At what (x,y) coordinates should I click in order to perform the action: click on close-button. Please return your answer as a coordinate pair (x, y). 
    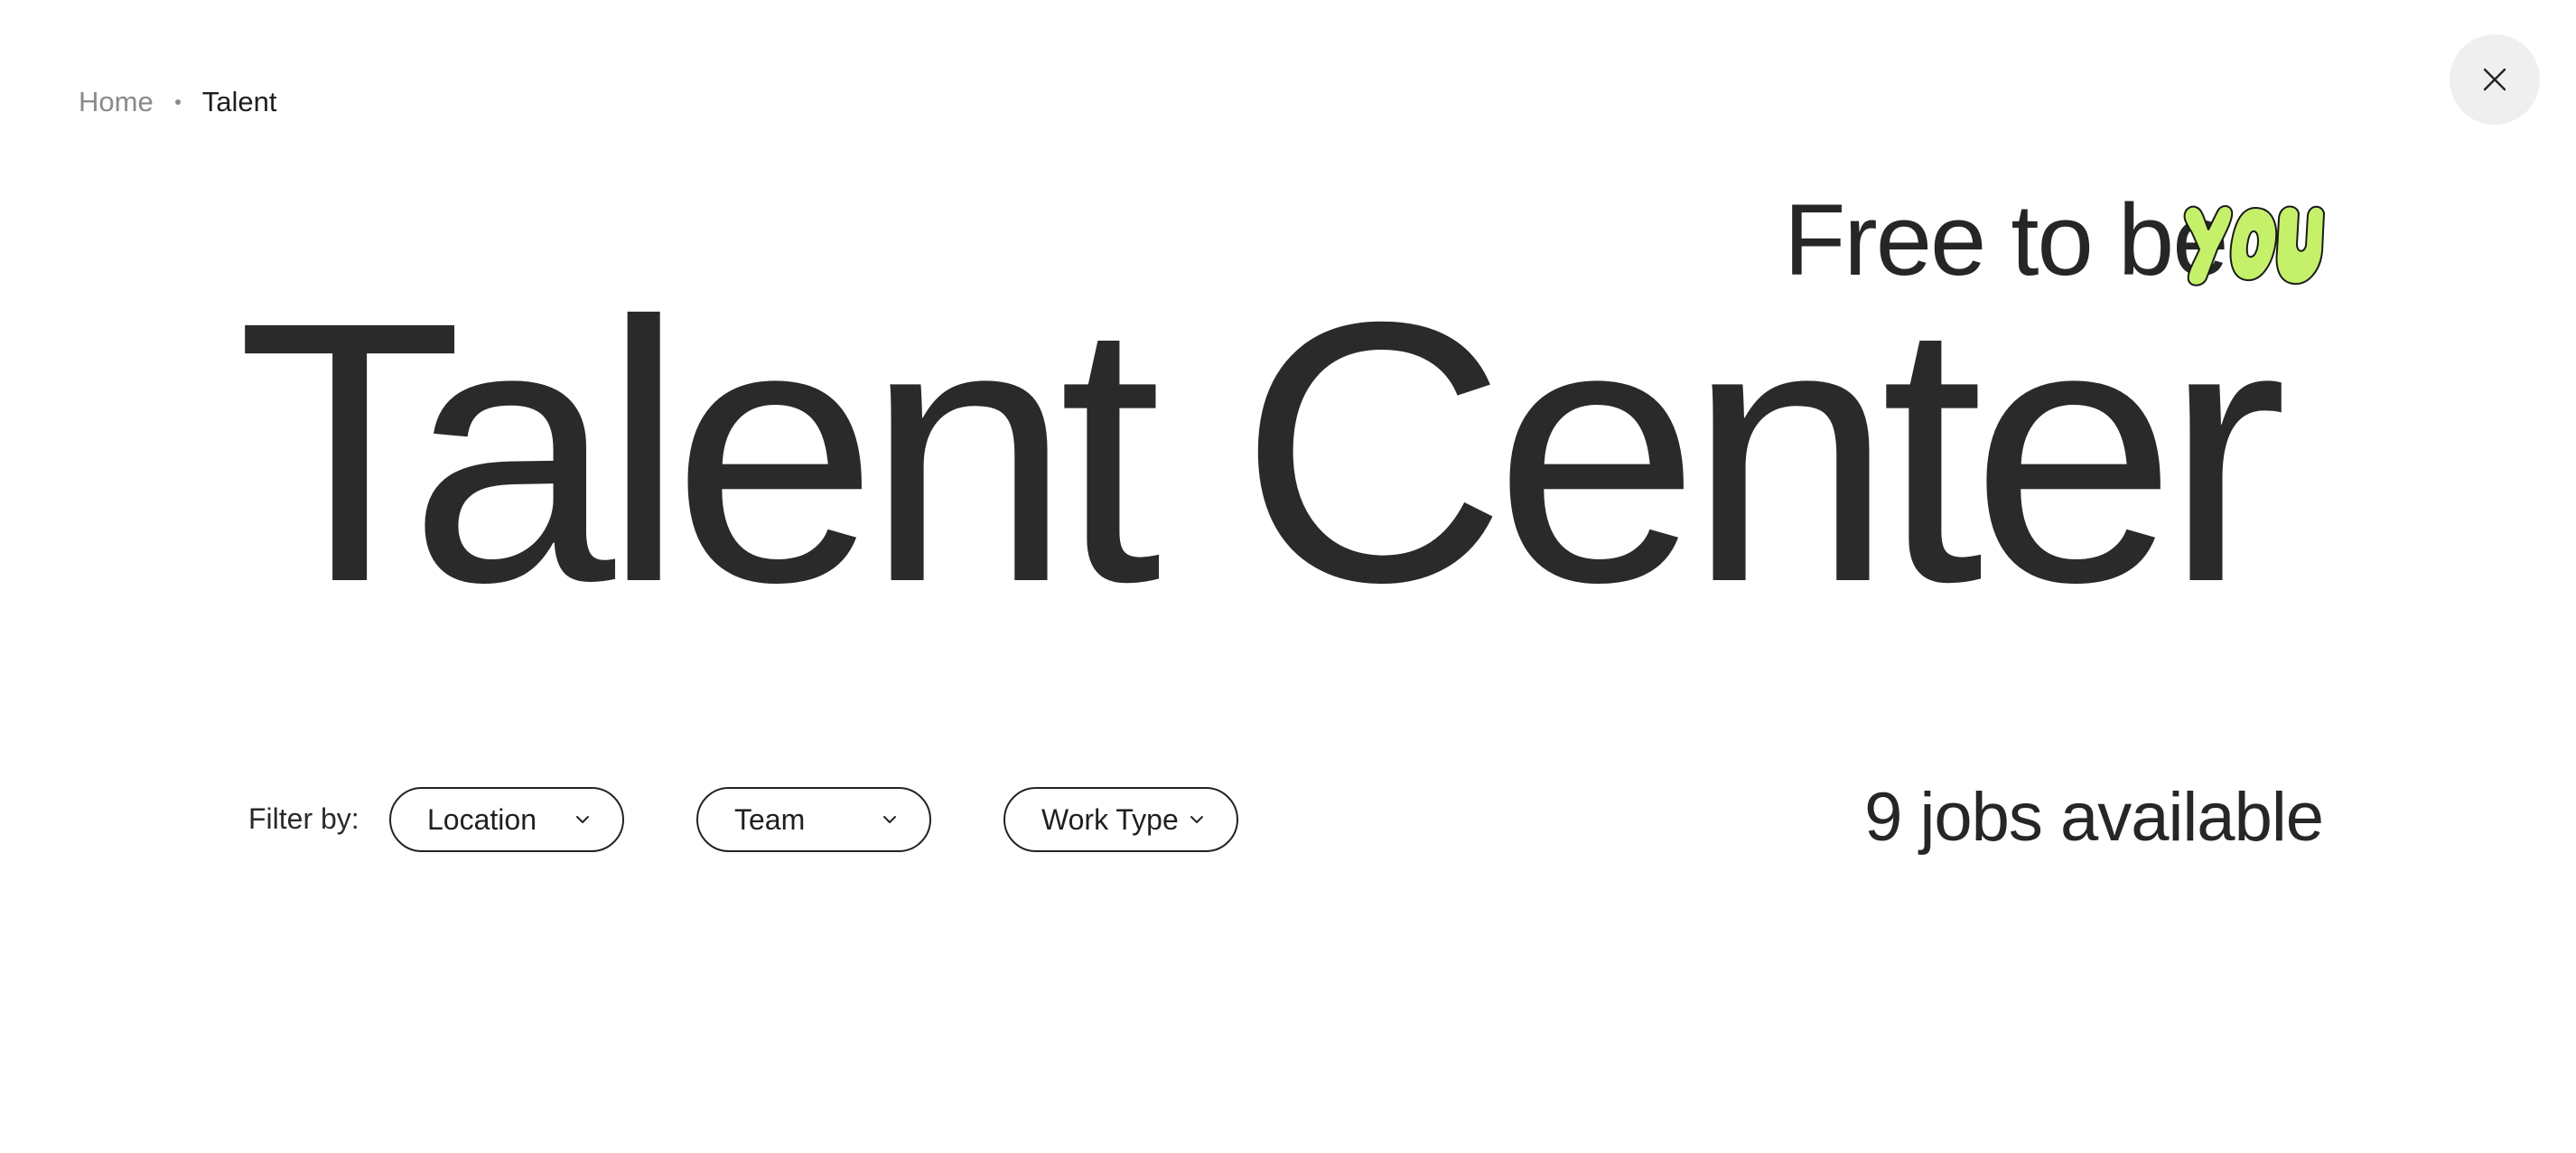
    Looking at the image, I should click on (2495, 79).